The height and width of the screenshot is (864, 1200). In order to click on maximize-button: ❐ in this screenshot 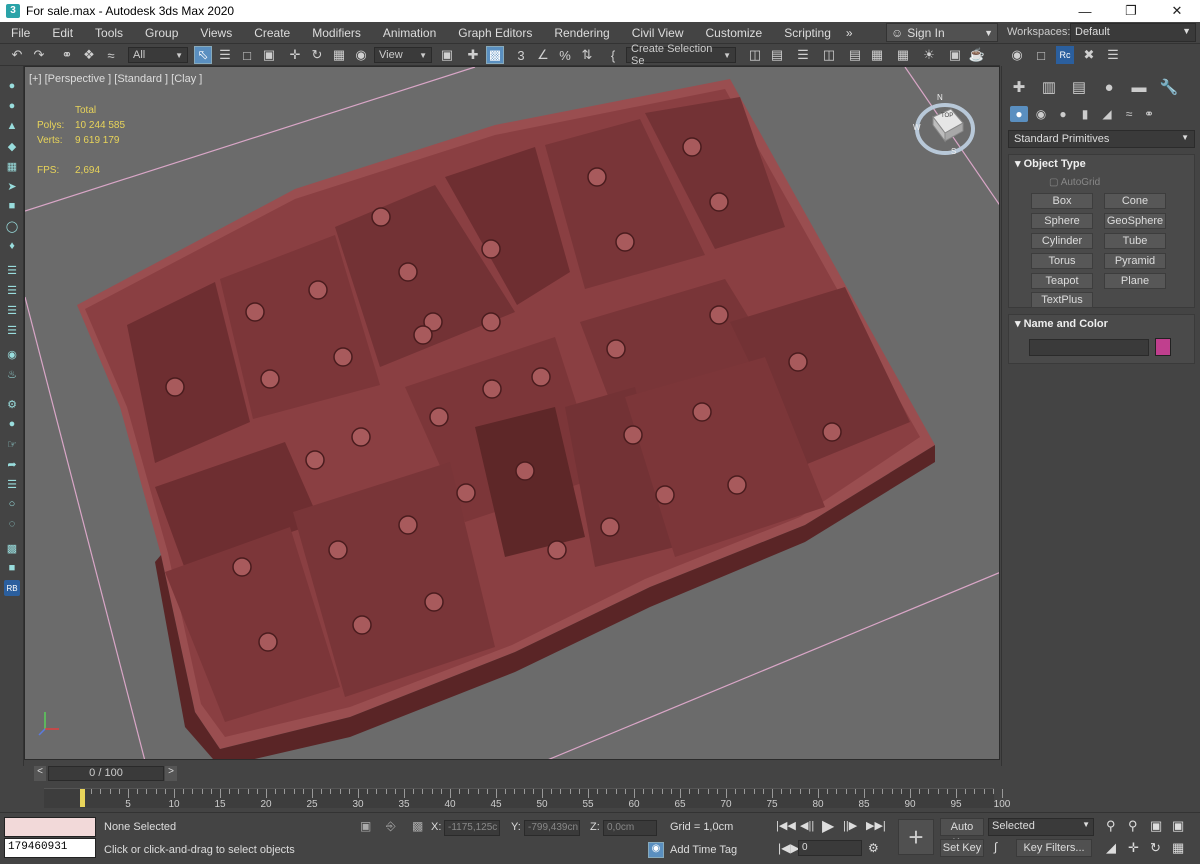, I will do `click(1131, 11)`.